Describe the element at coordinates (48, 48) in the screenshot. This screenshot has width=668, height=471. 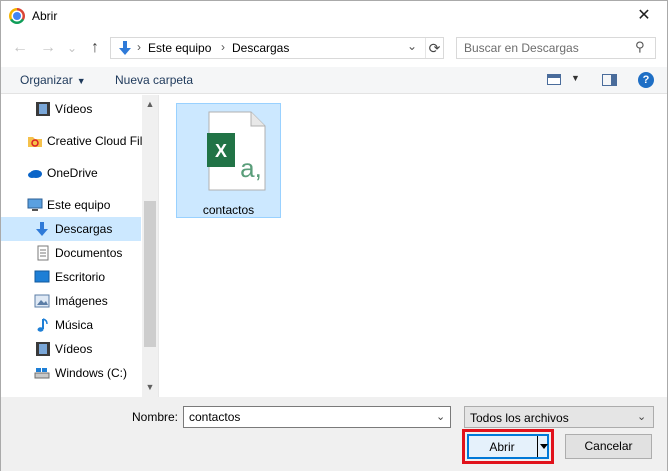
I see `forward-button: →` at that location.